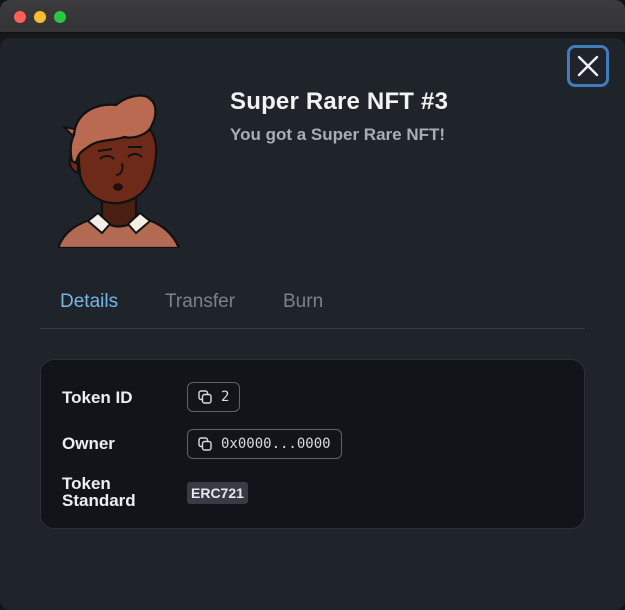  Describe the element at coordinates (200, 302) in the screenshot. I see `tab-transfer: Transfer` at that location.